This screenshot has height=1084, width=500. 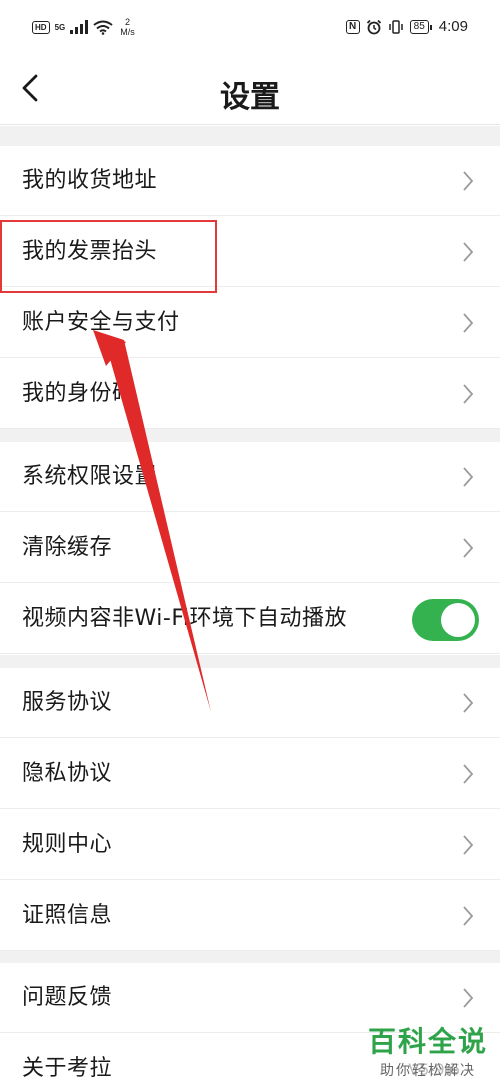 What do you see at coordinates (184, 618) in the screenshot?
I see `item-label: 视频内容非Wi-Fi环境下自动播放` at bounding box center [184, 618].